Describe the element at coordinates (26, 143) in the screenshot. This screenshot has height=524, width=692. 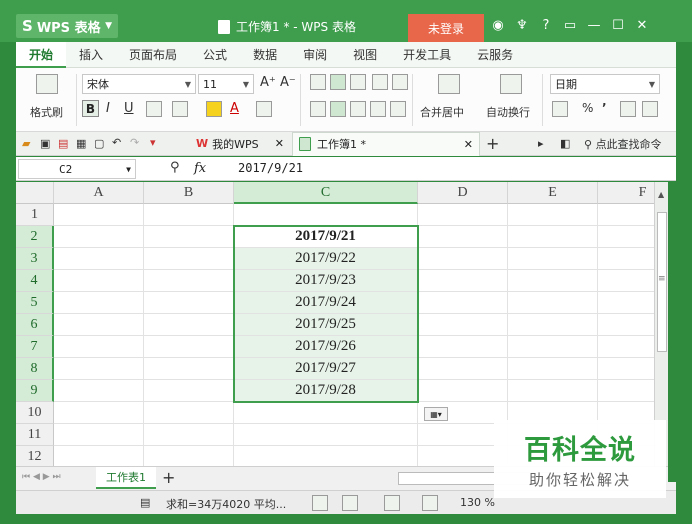
I see `open-folder-icon: ▰` at that location.